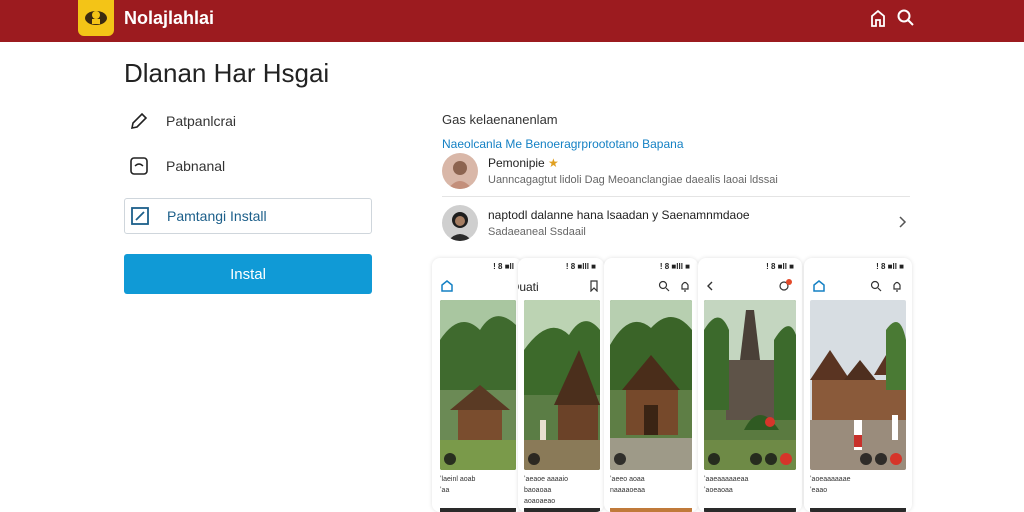  What do you see at coordinates (726, 485) in the screenshot?
I see `photo-caption: ʻaaeaaaaaeaa ʻaoeaoaa` at bounding box center [726, 485].